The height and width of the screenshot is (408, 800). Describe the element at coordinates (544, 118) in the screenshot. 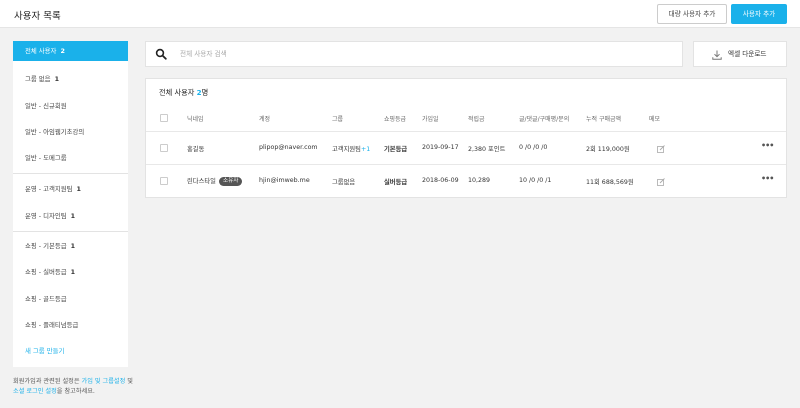

I see `column-header-posts: 글/댓글/구매평/문의` at that location.